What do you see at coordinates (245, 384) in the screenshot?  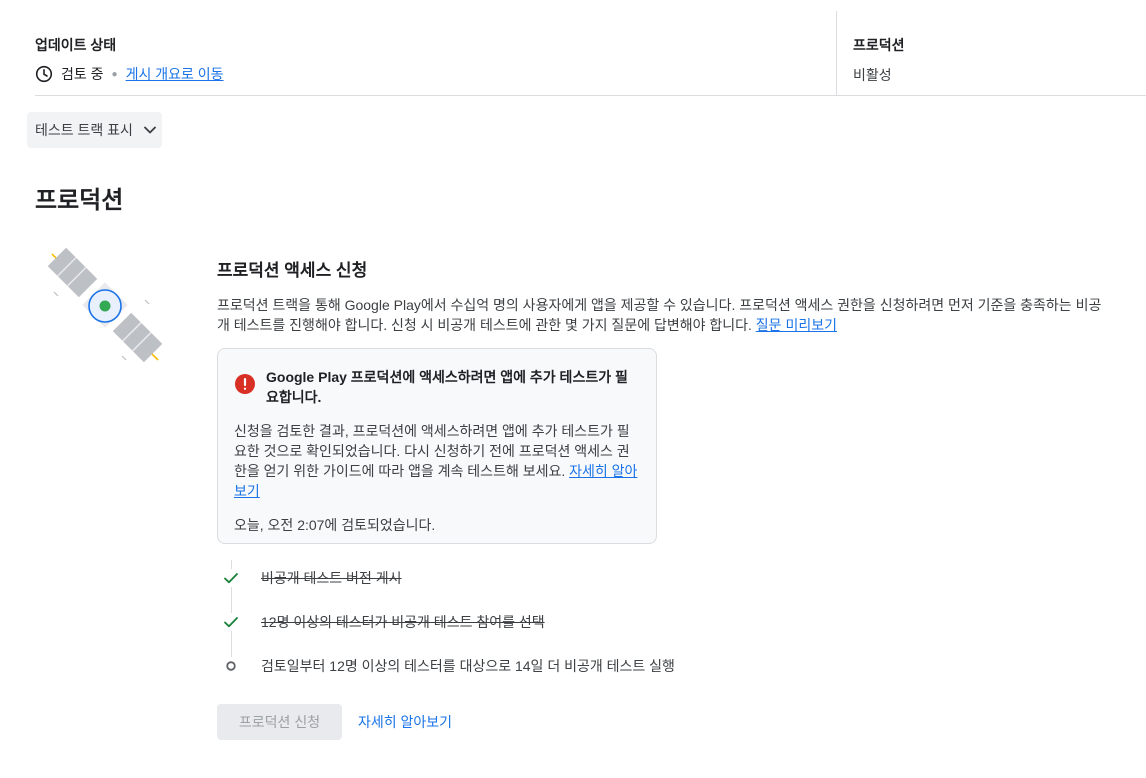 I see `error-icon` at bounding box center [245, 384].